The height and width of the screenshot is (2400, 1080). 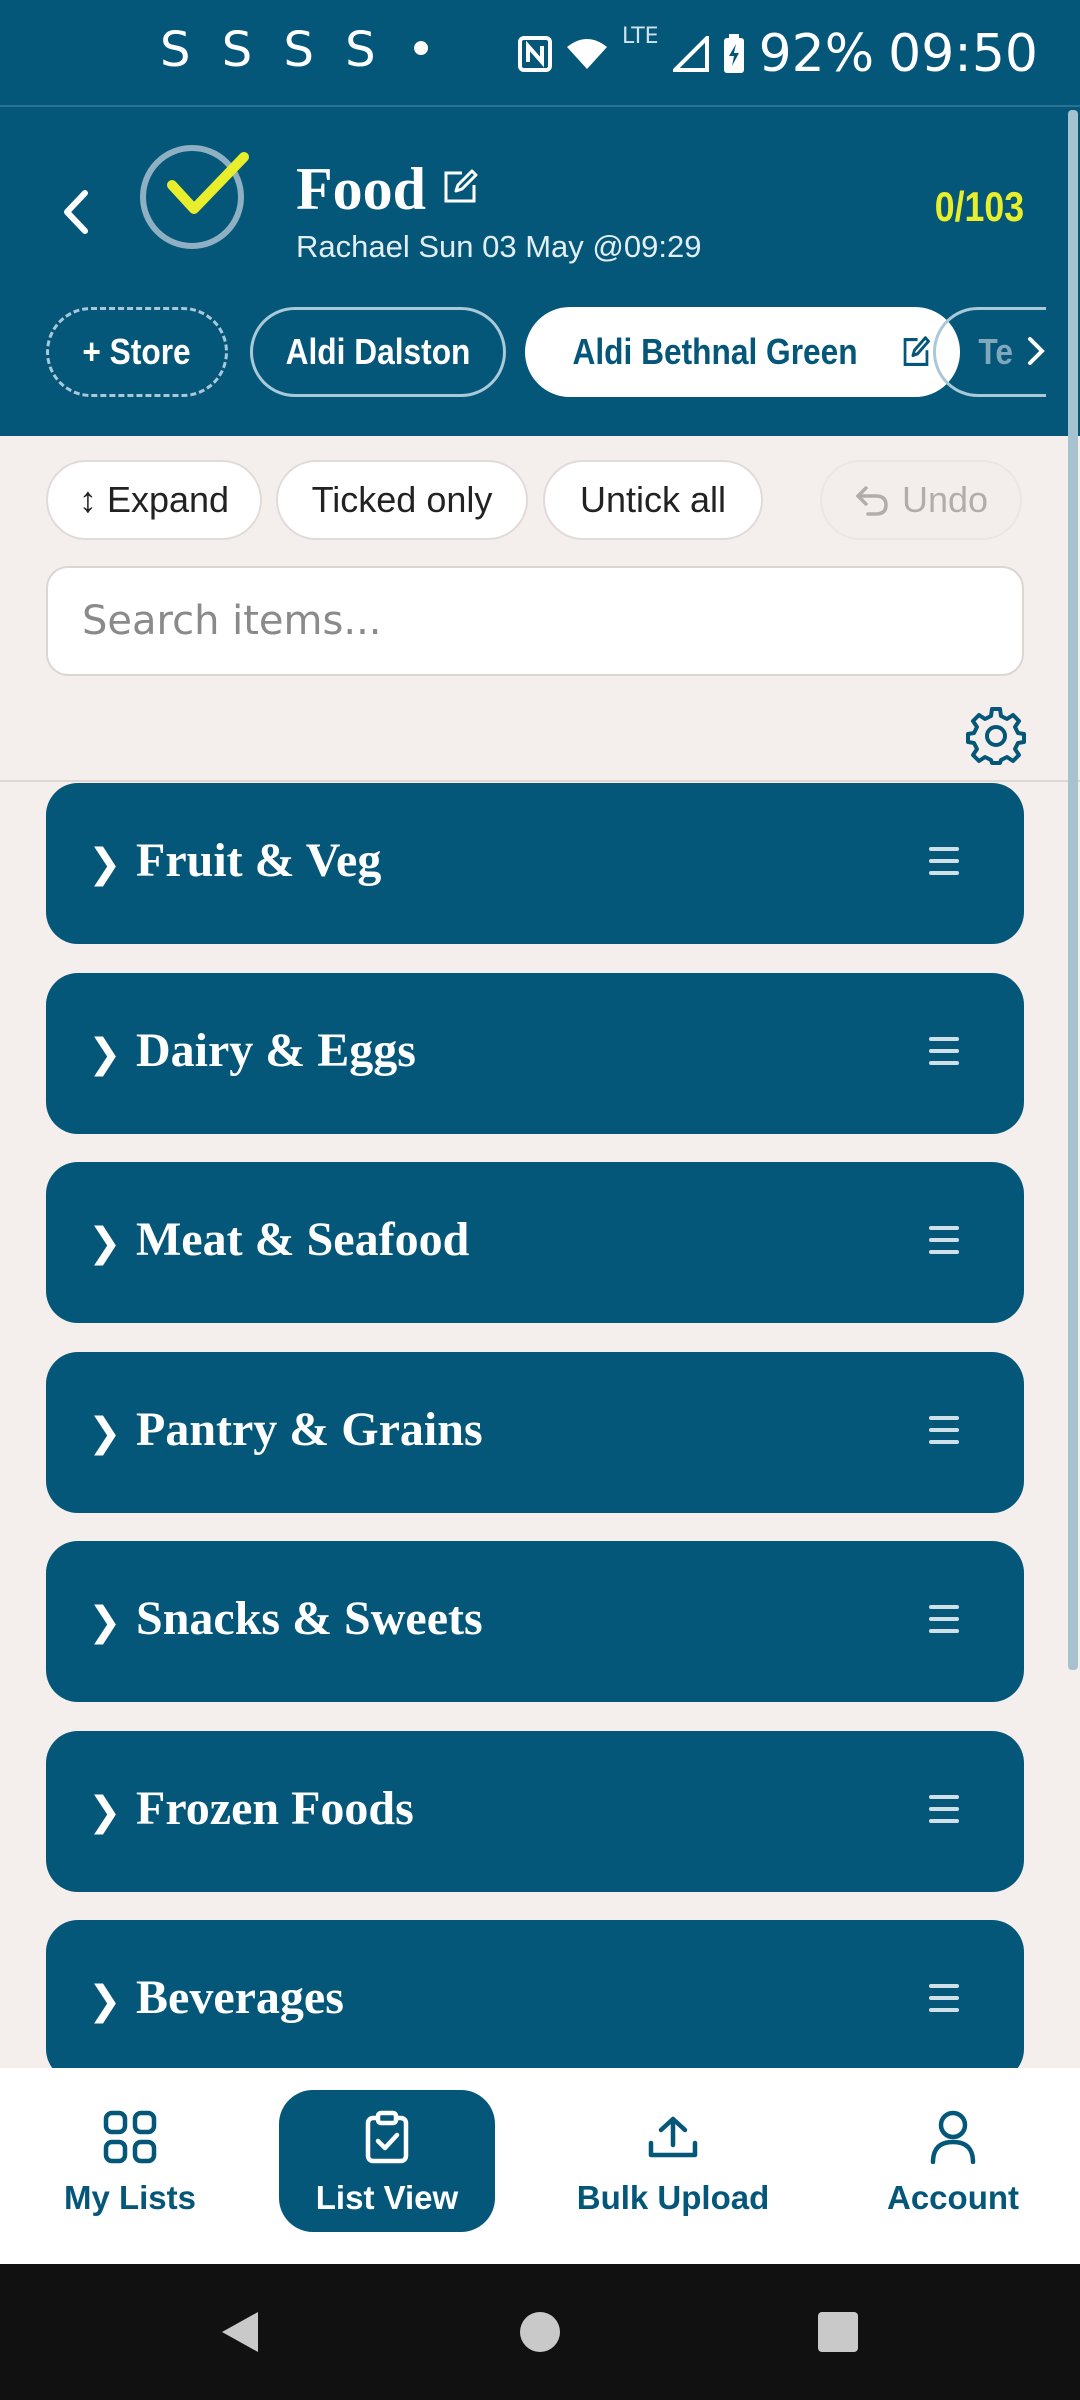 I want to click on undo-button: Undo, so click(x=921, y=500).